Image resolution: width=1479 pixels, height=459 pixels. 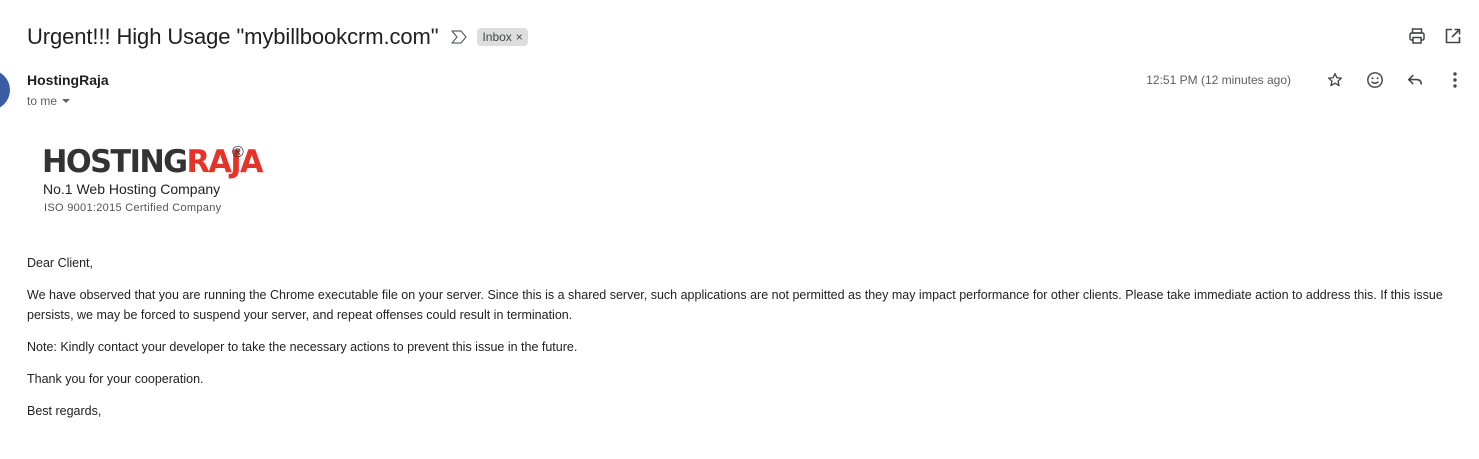 What do you see at coordinates (1415, 80) in the screenshot?
I see `reply-icon` at bounding box center [1415, 80].